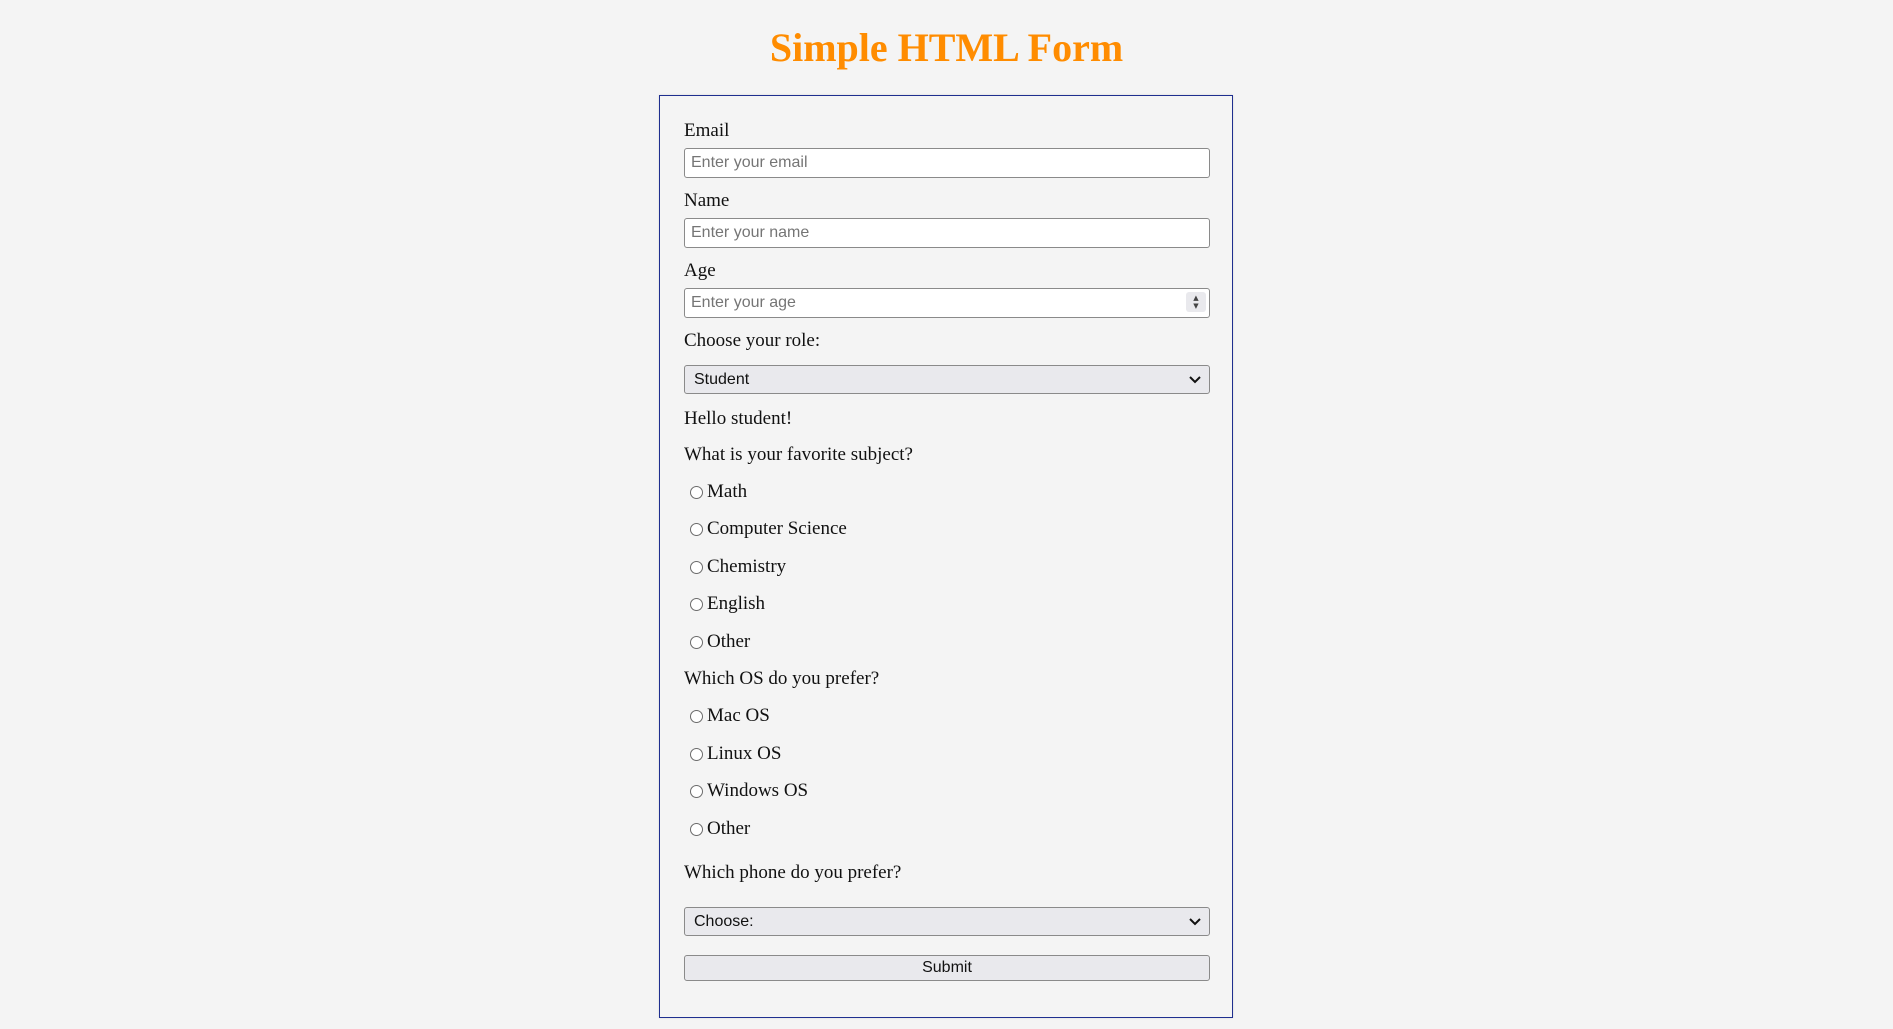 The width and height of the screenshot is (1893, 1029). Describe the element at coordinates (700, 270) in the screenshot. I see `age-label: Age` at that location.